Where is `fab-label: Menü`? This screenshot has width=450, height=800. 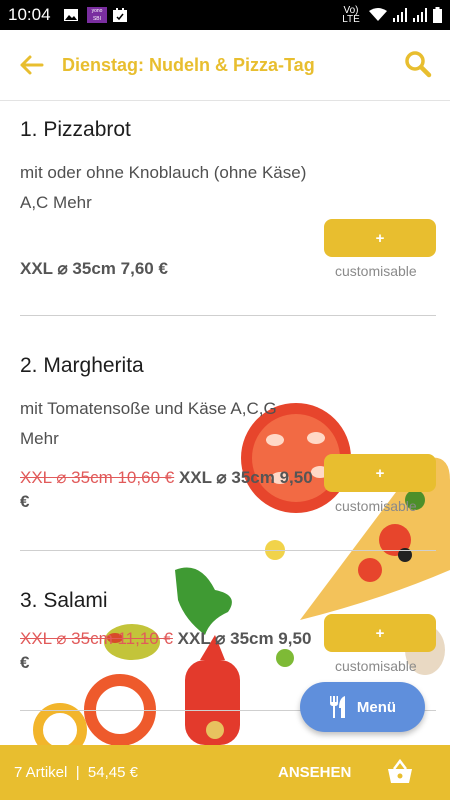 fab-label: Menü is located at coordinates (376, 707).